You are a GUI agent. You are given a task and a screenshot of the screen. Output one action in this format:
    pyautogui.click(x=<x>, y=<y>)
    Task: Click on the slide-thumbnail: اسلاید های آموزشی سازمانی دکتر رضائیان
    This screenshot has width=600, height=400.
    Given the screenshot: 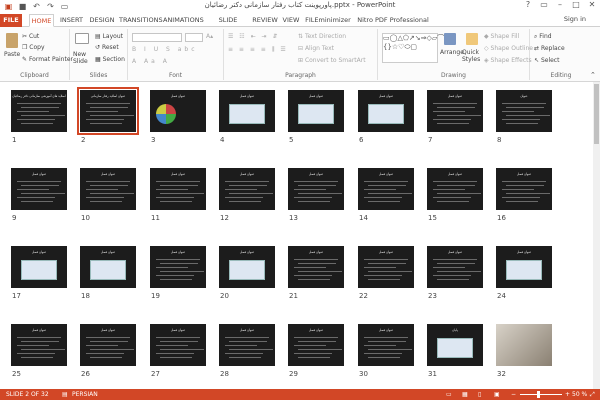 What is the action you would take?
    pyautogui.click(x=39, y=111)
    